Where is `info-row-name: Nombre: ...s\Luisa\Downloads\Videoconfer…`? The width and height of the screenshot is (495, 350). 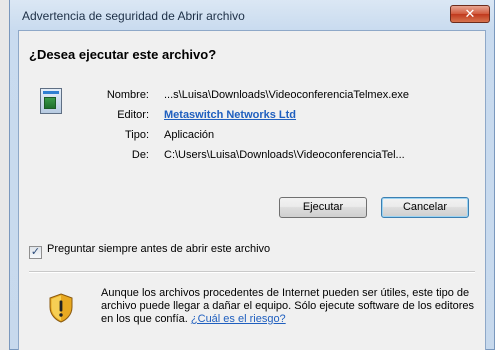 info-row-name: Nombre: ...s\Luisa\Downloads\Videoconfer… is located at coordinates (253, 98).